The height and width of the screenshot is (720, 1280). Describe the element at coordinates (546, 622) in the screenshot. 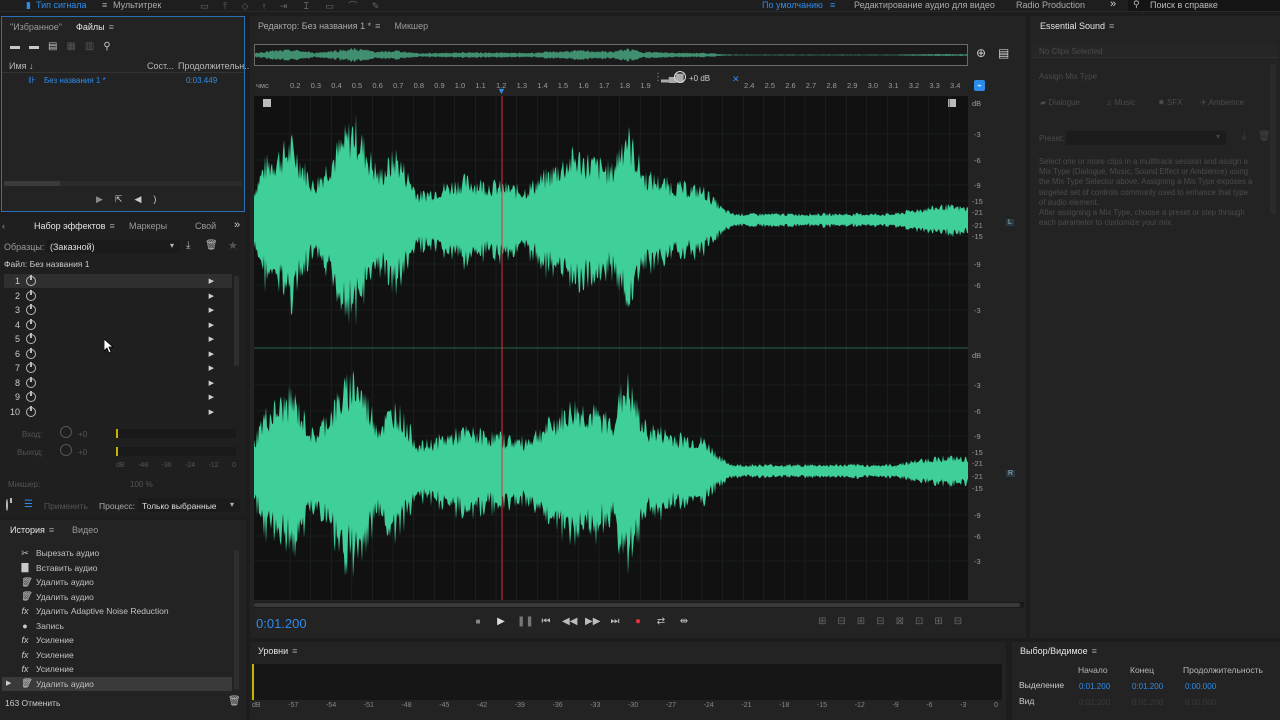

I see `skip-start-icon: ⏮` at that location.